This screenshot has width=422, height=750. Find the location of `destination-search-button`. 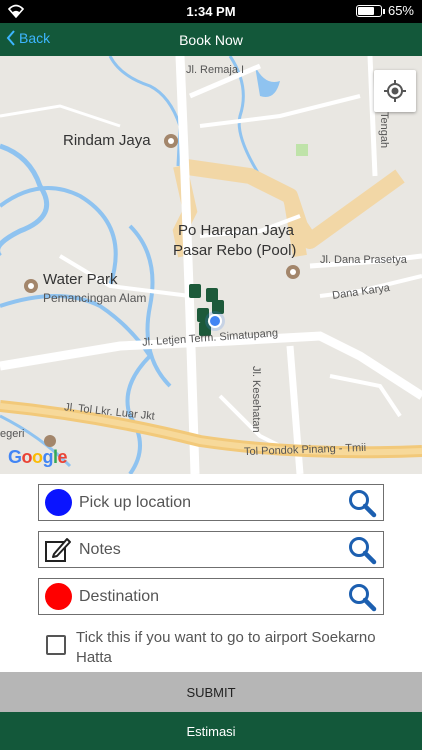

destination-search-button is located at coordinates (362, 597).